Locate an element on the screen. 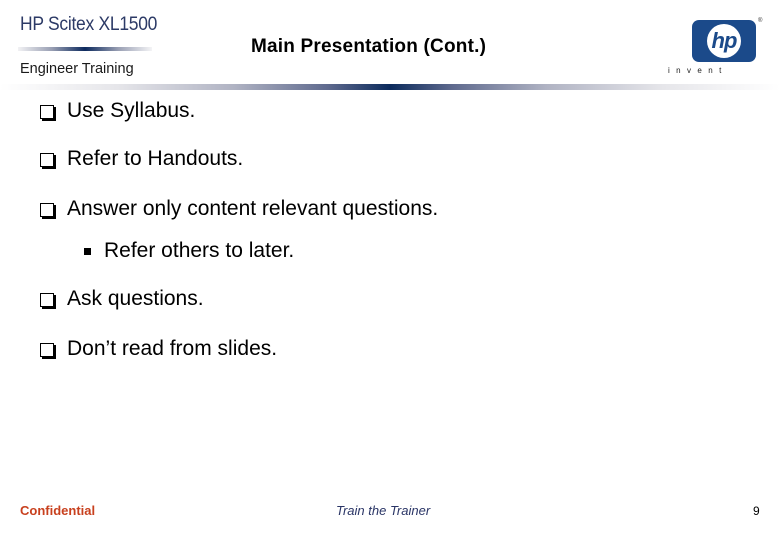 This screenshot has height=540, width=780. bullet-item: Ask questions. is located at coordinates (122, 299).